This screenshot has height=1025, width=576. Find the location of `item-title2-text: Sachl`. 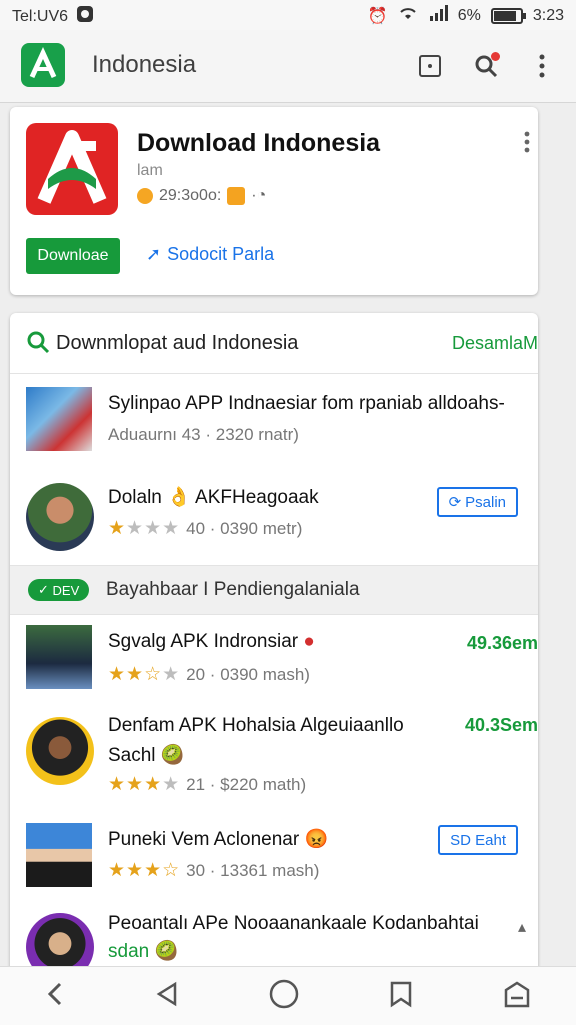

item-title2-text: Sachl is located at coordinates (132, 755).